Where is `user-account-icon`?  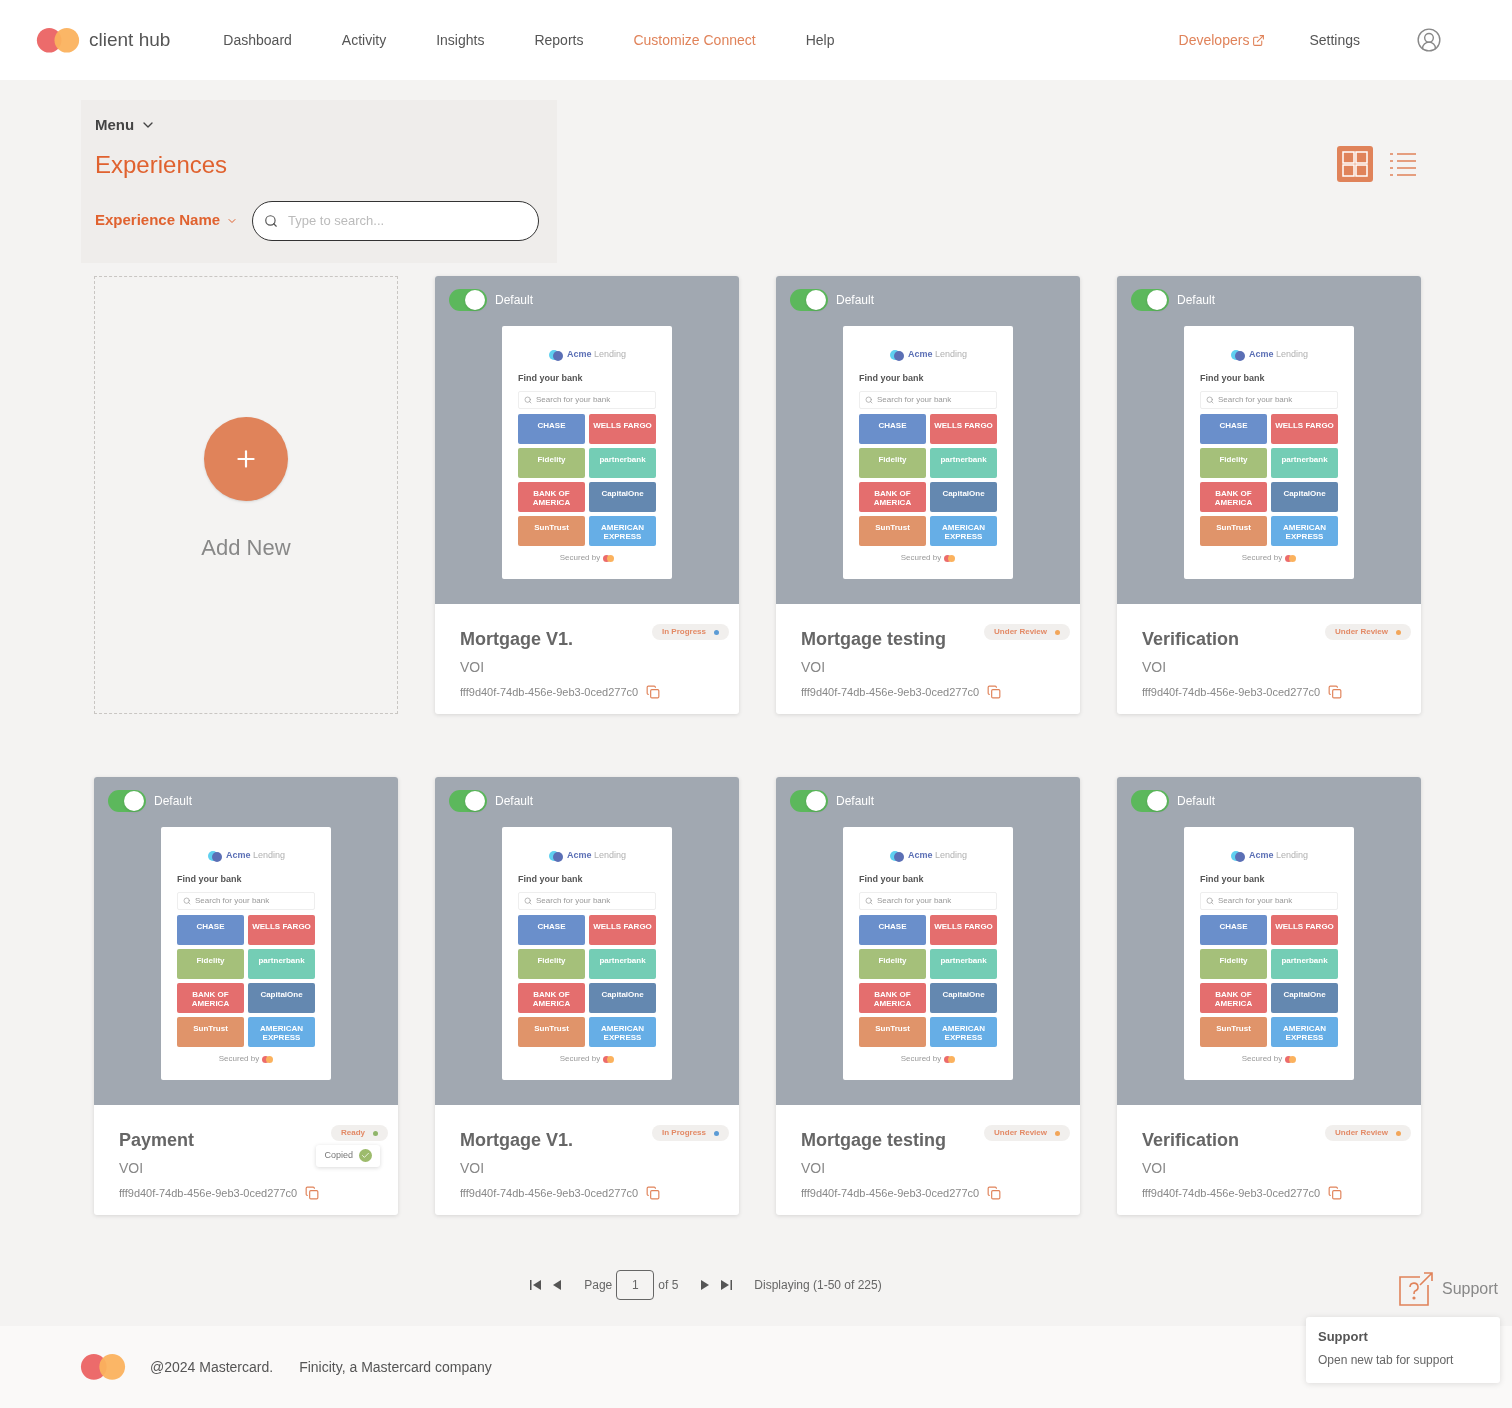 user-account-icon is located at coordinates (1429, 40).